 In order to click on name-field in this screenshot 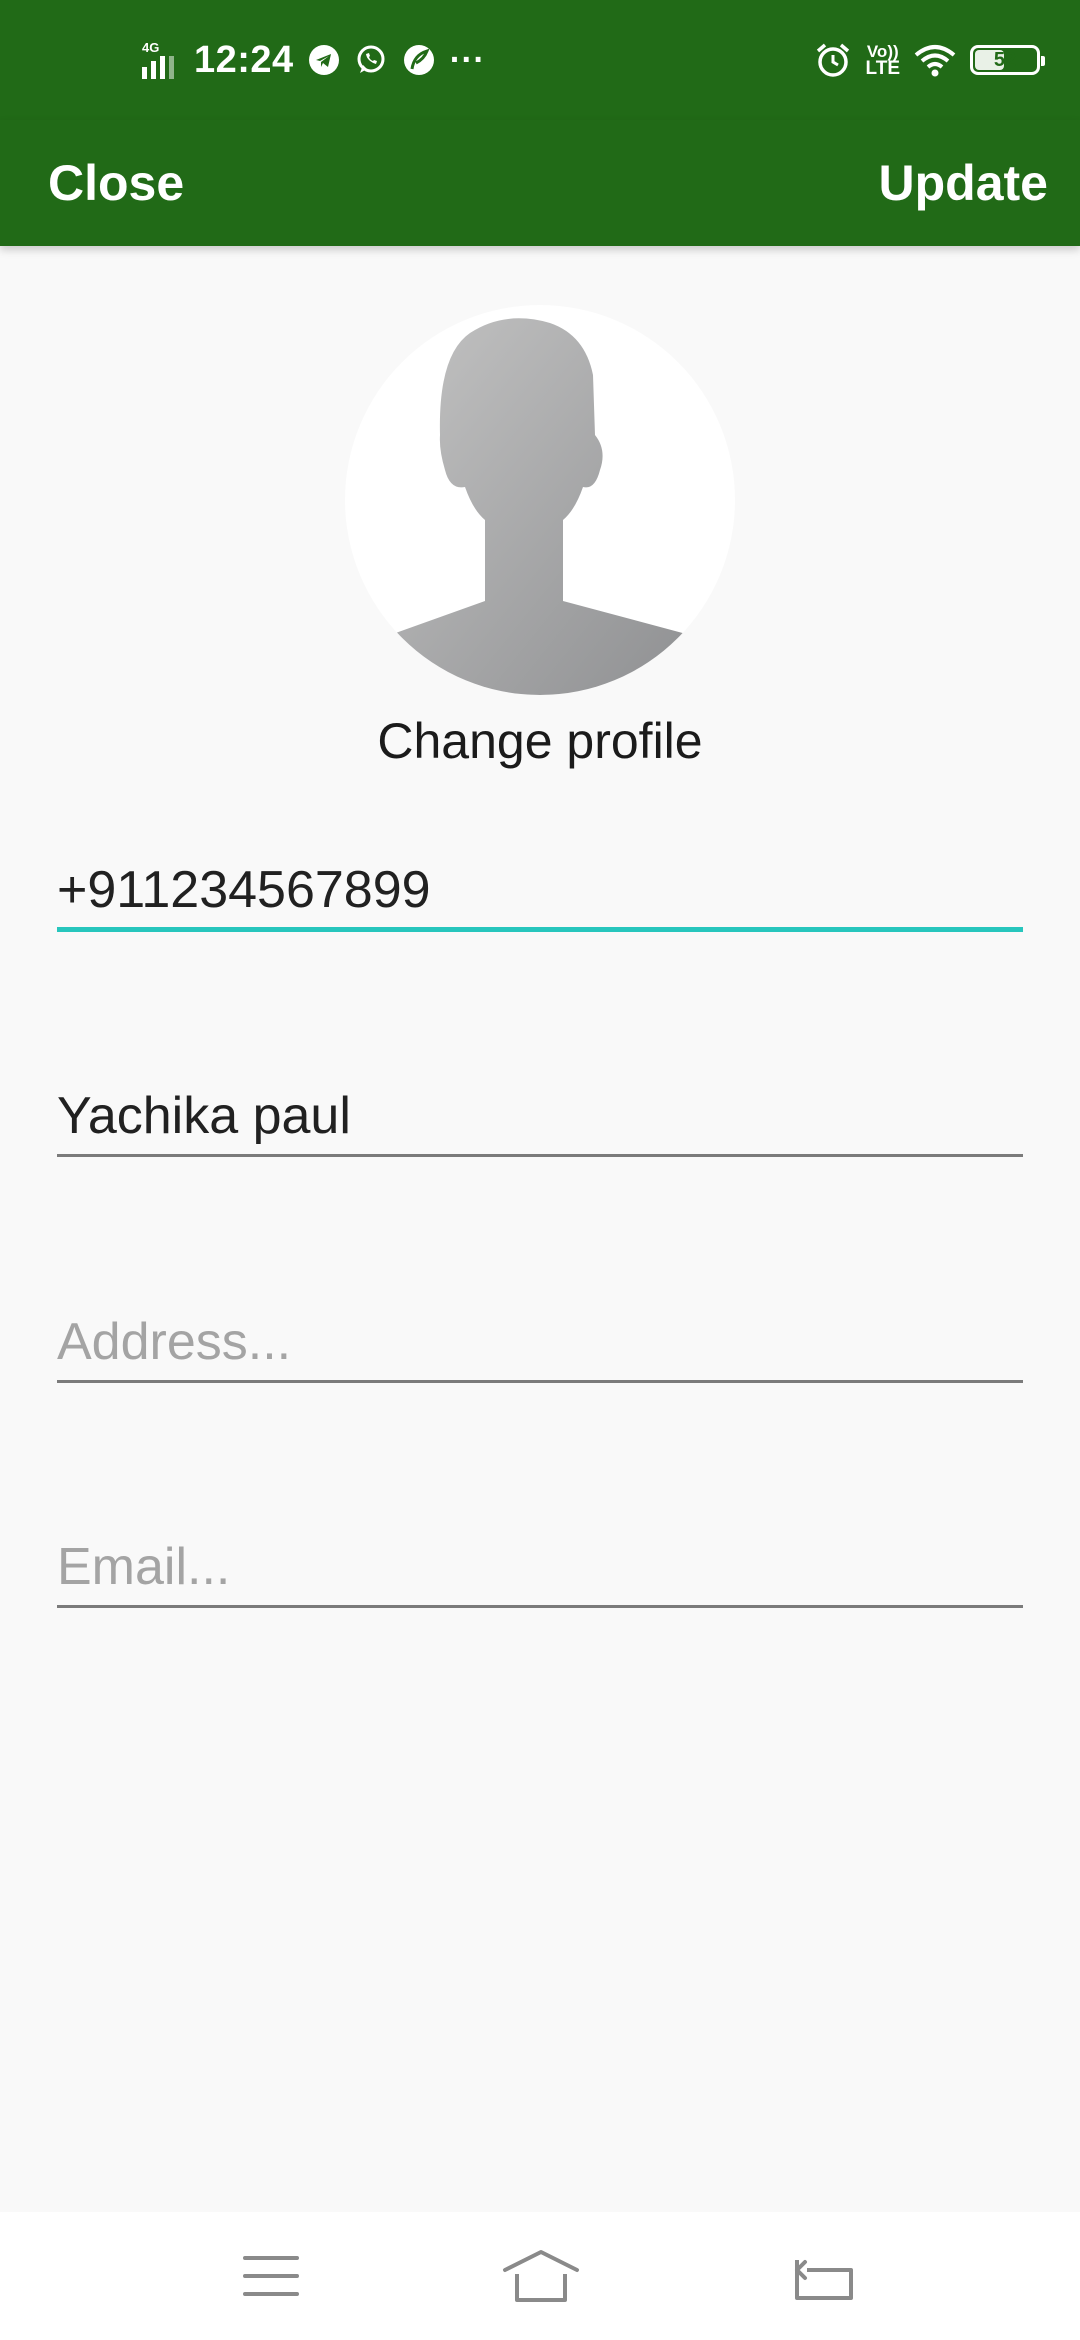, I will do `click(540, 1117)`.